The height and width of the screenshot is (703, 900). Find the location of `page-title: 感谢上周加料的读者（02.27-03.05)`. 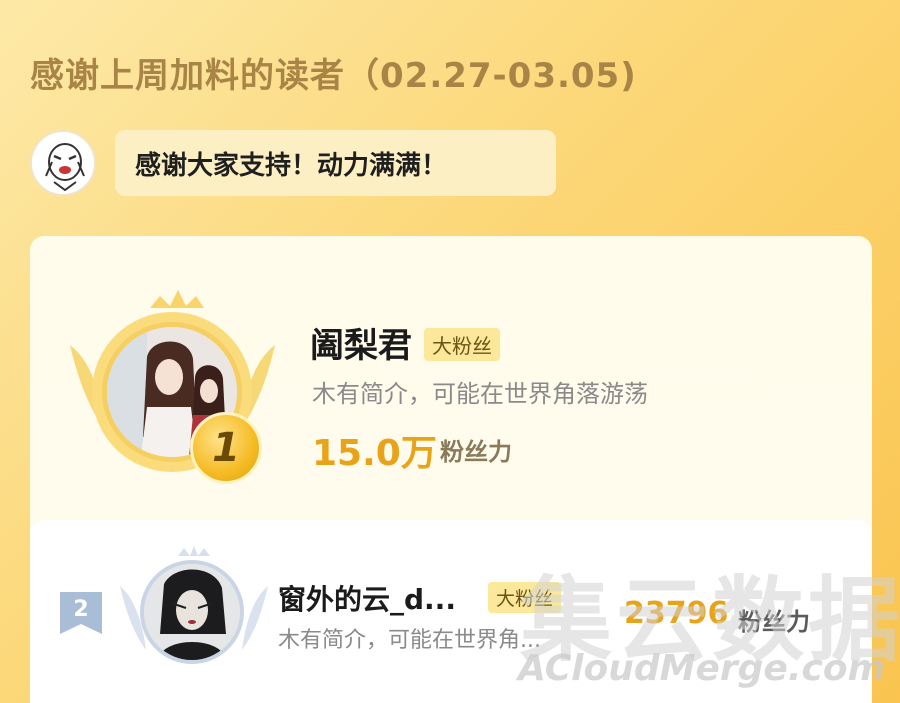

page-title: 感谢上周加料的读者（02.27-03.05) is located at coordinates (333, 76).